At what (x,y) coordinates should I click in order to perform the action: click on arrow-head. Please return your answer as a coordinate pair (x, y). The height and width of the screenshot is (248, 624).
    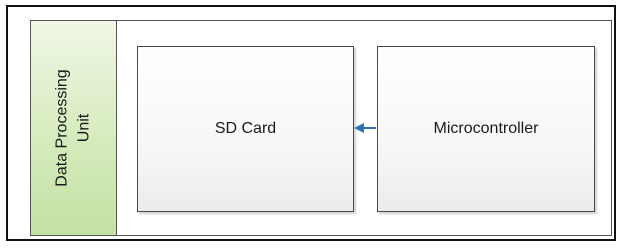
    Looking at the image, I should click on (359, 128).